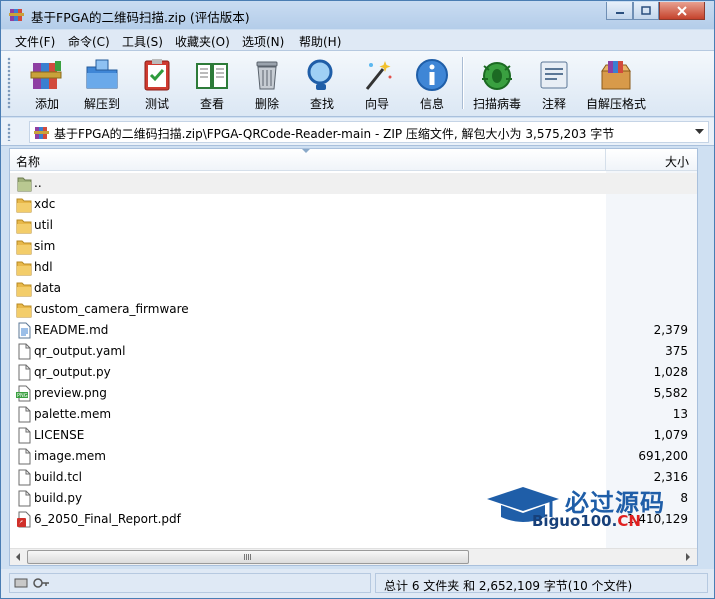 The width and height of the screenshot is (715, 599). What do you see at coordinates (308, 288) in the screenshot?
I see `name-cell: data` at bounding box center [308, 288].